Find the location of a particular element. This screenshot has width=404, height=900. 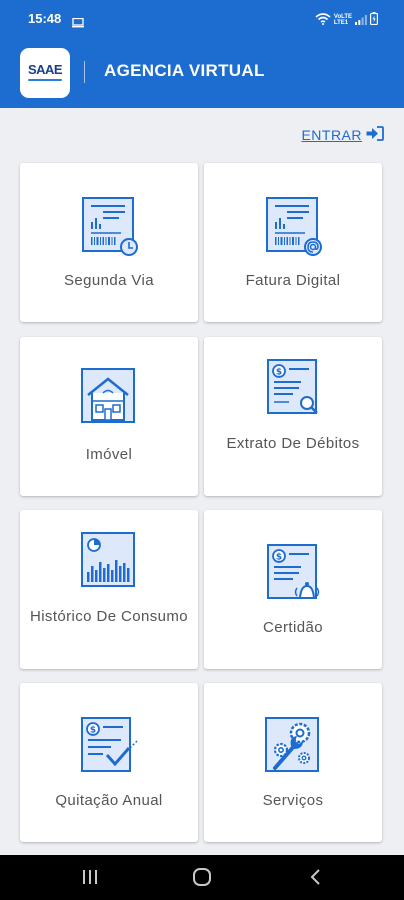

home-icon is located at coordinates (202, 877).